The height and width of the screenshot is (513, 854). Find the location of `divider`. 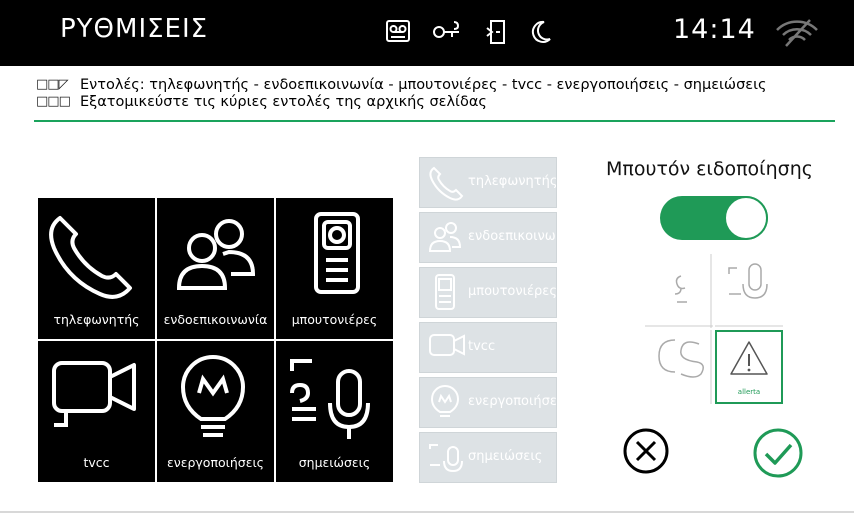

divider is located at coordinates (434, 121).